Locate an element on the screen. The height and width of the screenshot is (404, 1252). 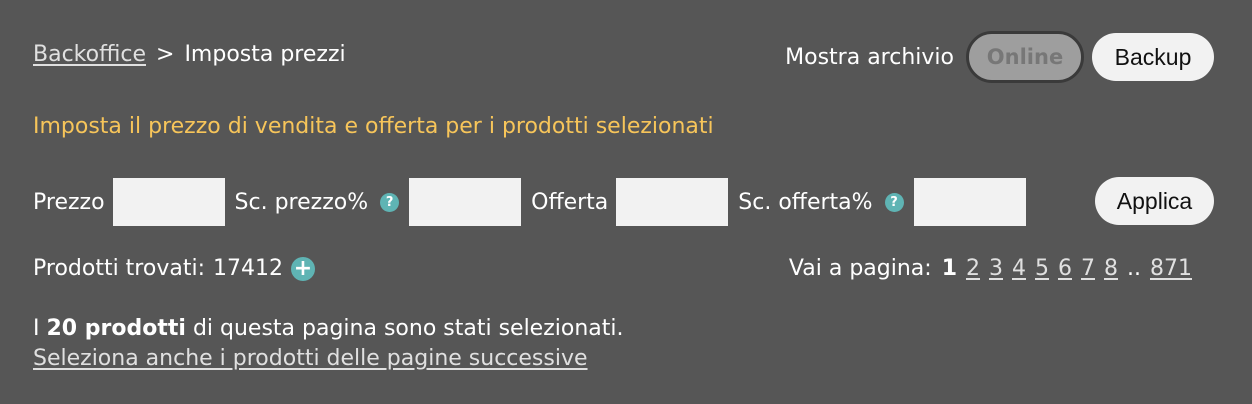
breadcrumb-current: Imposta prezzi is located at coordinates (265, 54).